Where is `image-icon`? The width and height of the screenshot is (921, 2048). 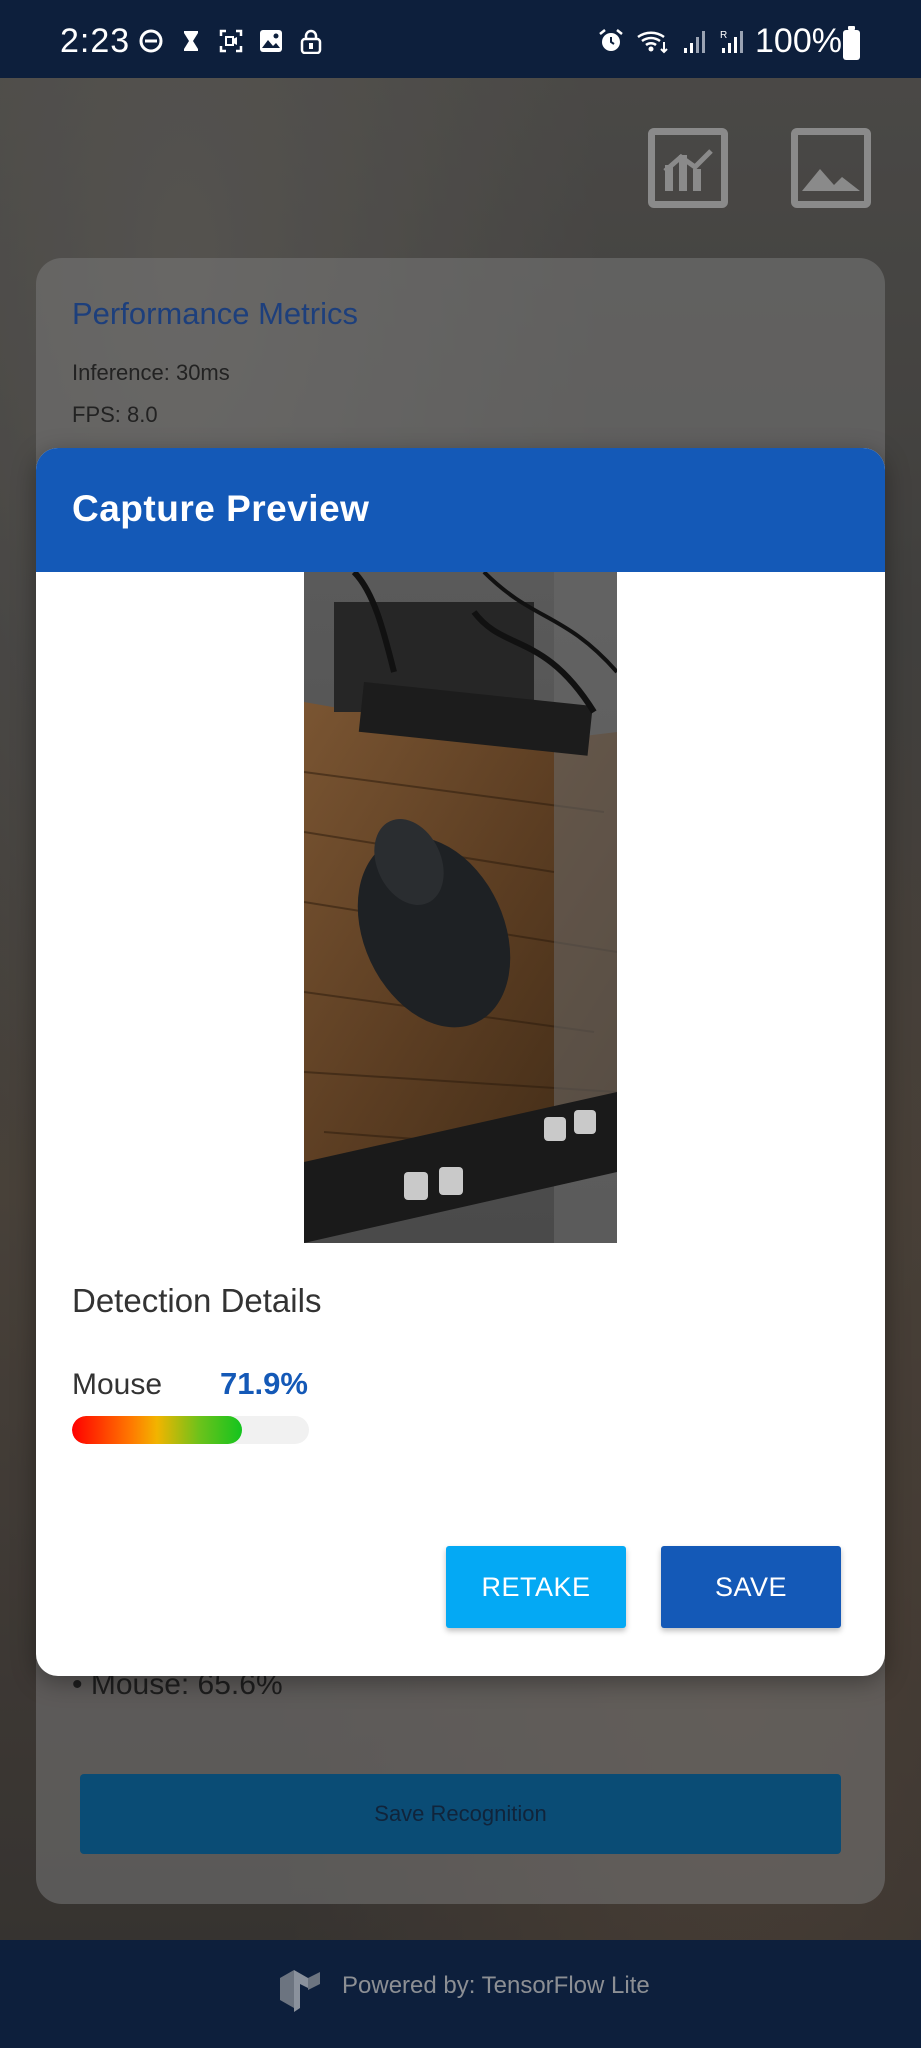
image-icon is located at coordinates (831, 168).